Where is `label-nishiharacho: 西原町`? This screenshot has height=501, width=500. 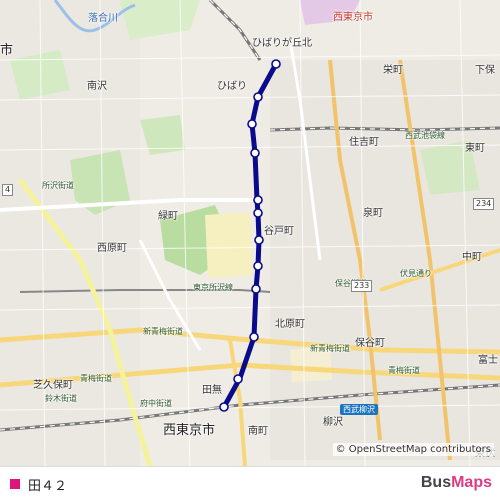 label-nishiharacho: 西原町 is located at coordinates (112, 248).